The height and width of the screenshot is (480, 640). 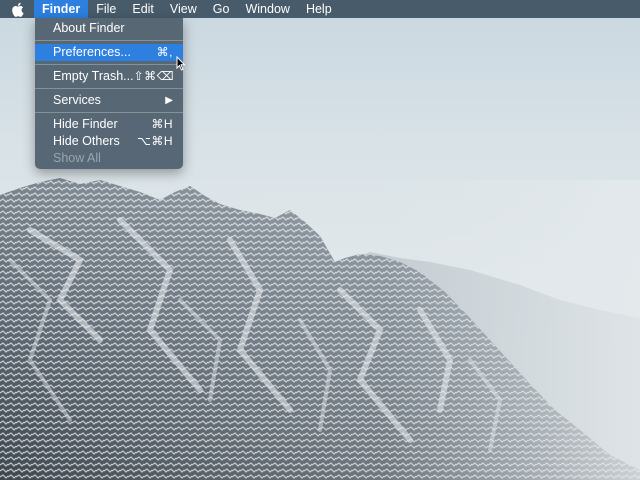 I want to click on menu-file: File, so click(x=106, y=9).